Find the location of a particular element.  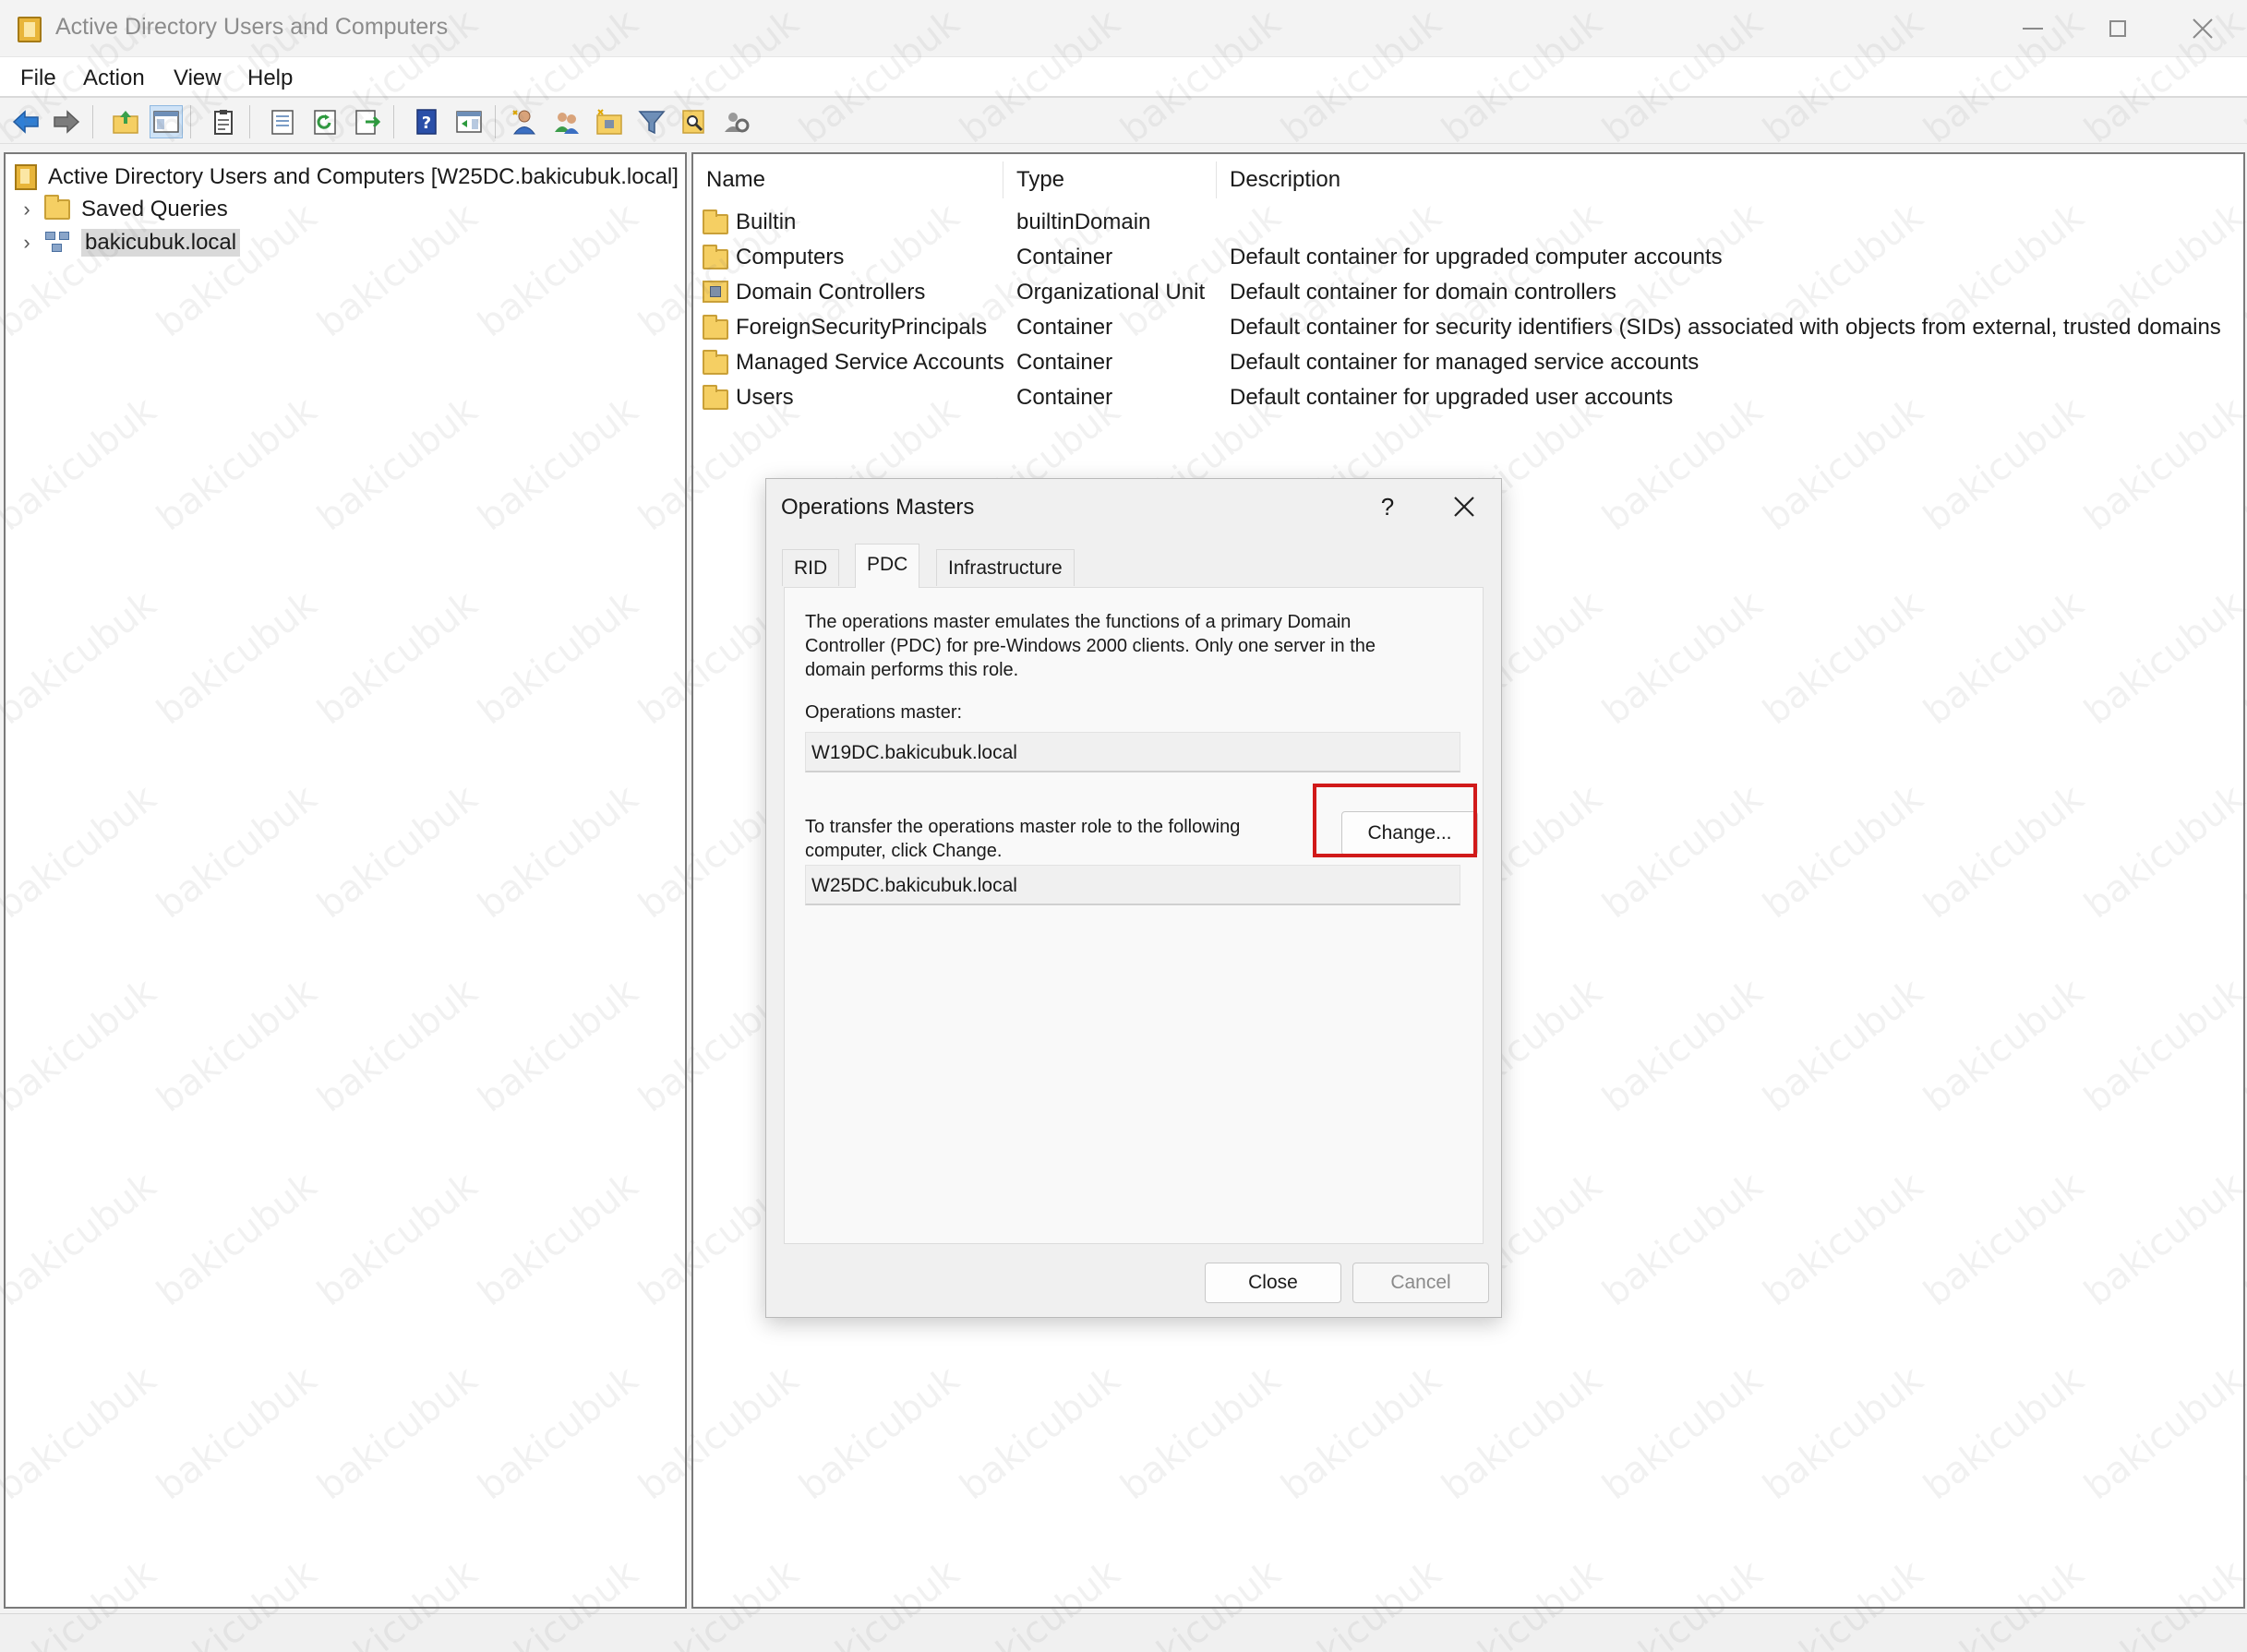

column-header-type: Type is located at coordinates (1040, 180).